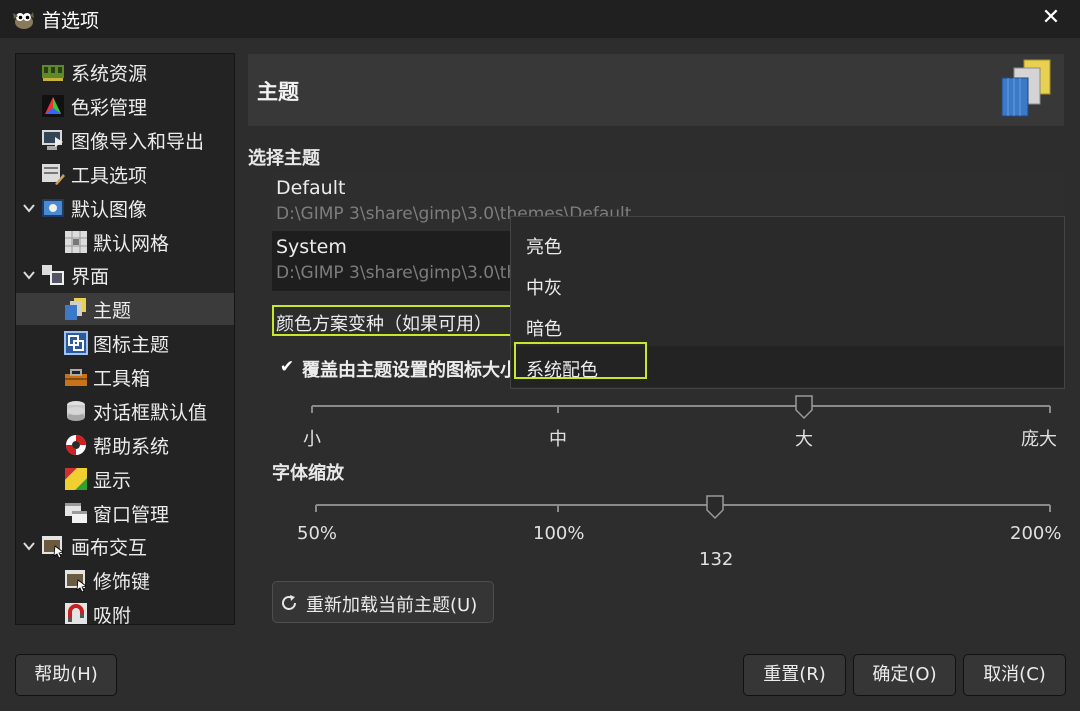 Image resolution: width=1080 pixels, height=711 pixels. I want to click on ok-button: 确定(O), so click(904, 675).